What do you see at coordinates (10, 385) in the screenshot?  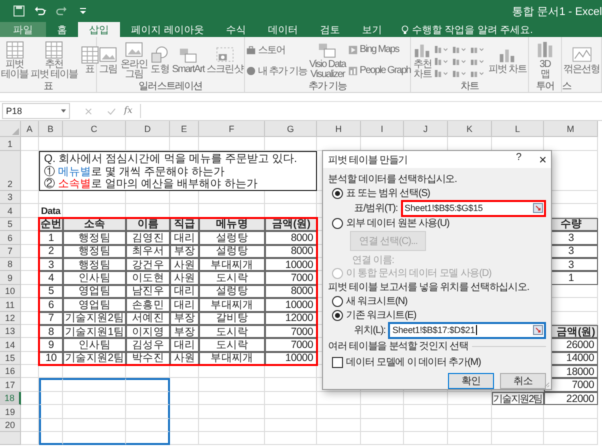 I see `row-header: 17` at bounding box center [10, 385].